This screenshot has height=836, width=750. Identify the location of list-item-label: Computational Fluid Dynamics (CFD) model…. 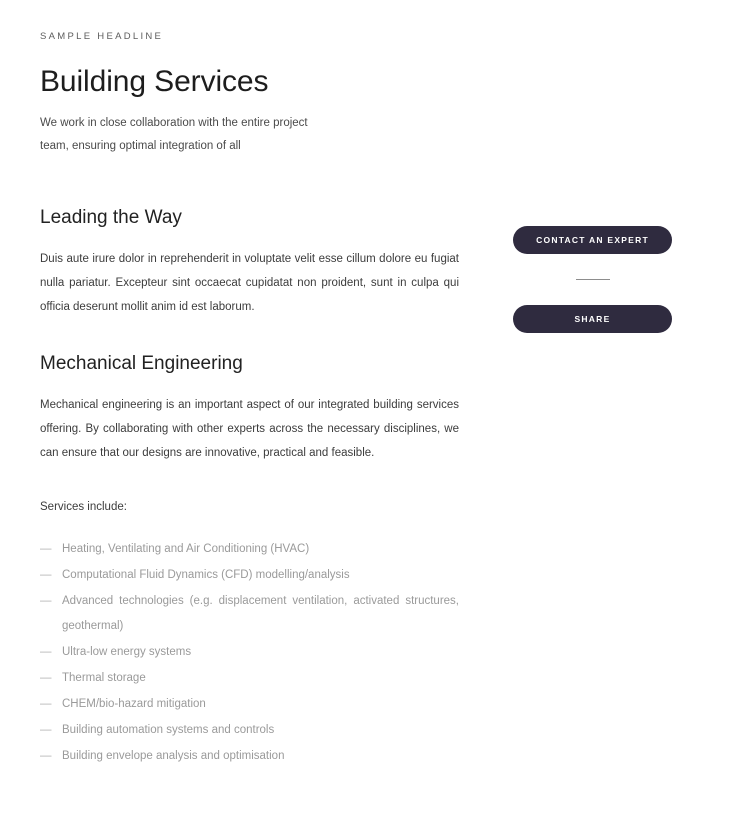
(206, 575).